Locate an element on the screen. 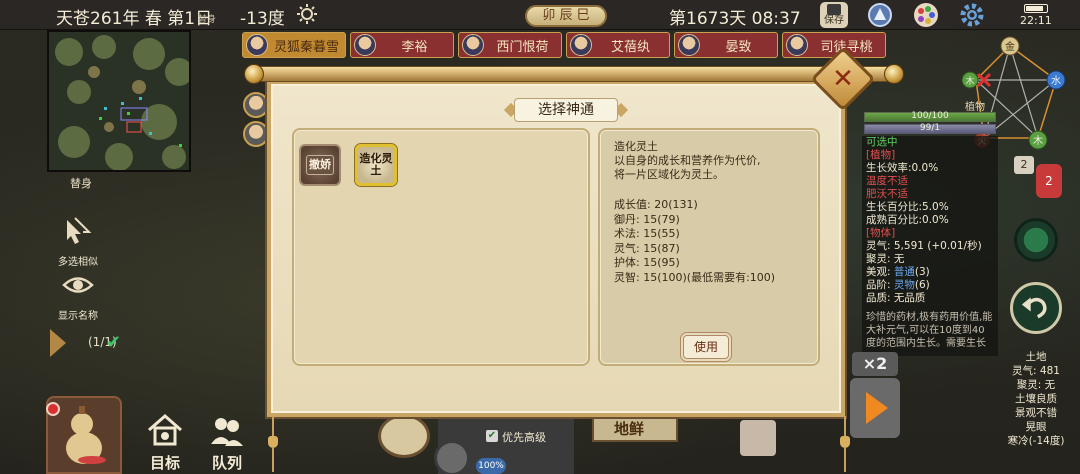 Image resolution: width=1080 pixels, height=474 pixels. land-temp: 寒冷(-14度) is located at coordinates (1036, 441).